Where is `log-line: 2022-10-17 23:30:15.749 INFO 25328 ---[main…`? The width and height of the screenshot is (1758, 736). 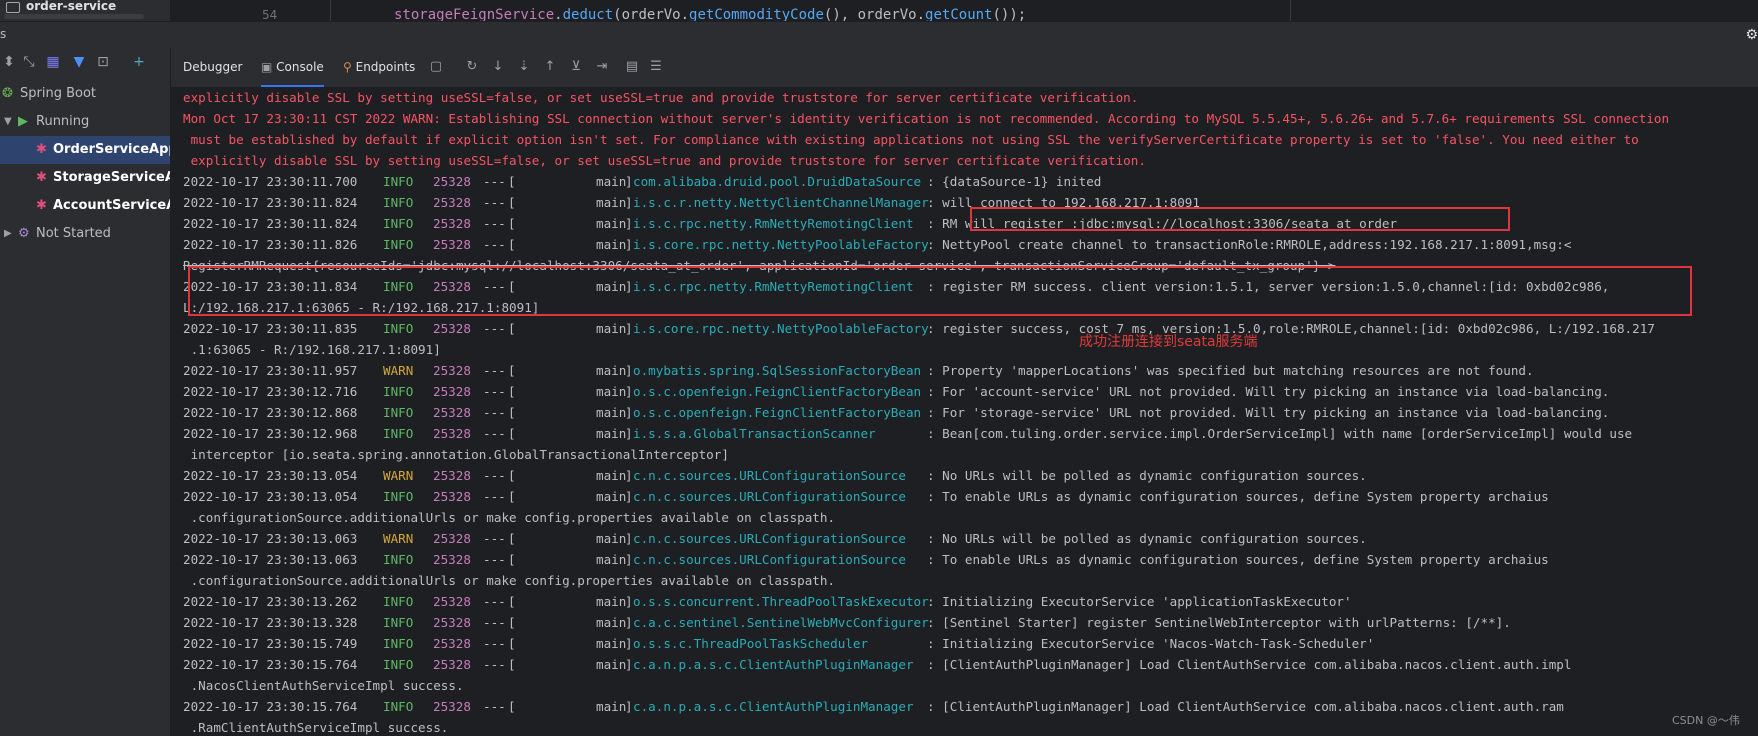
log-line: 2022-10-17 23:30:15.749 INFO 25328 ---[main… is located at coordinates (970, 643).